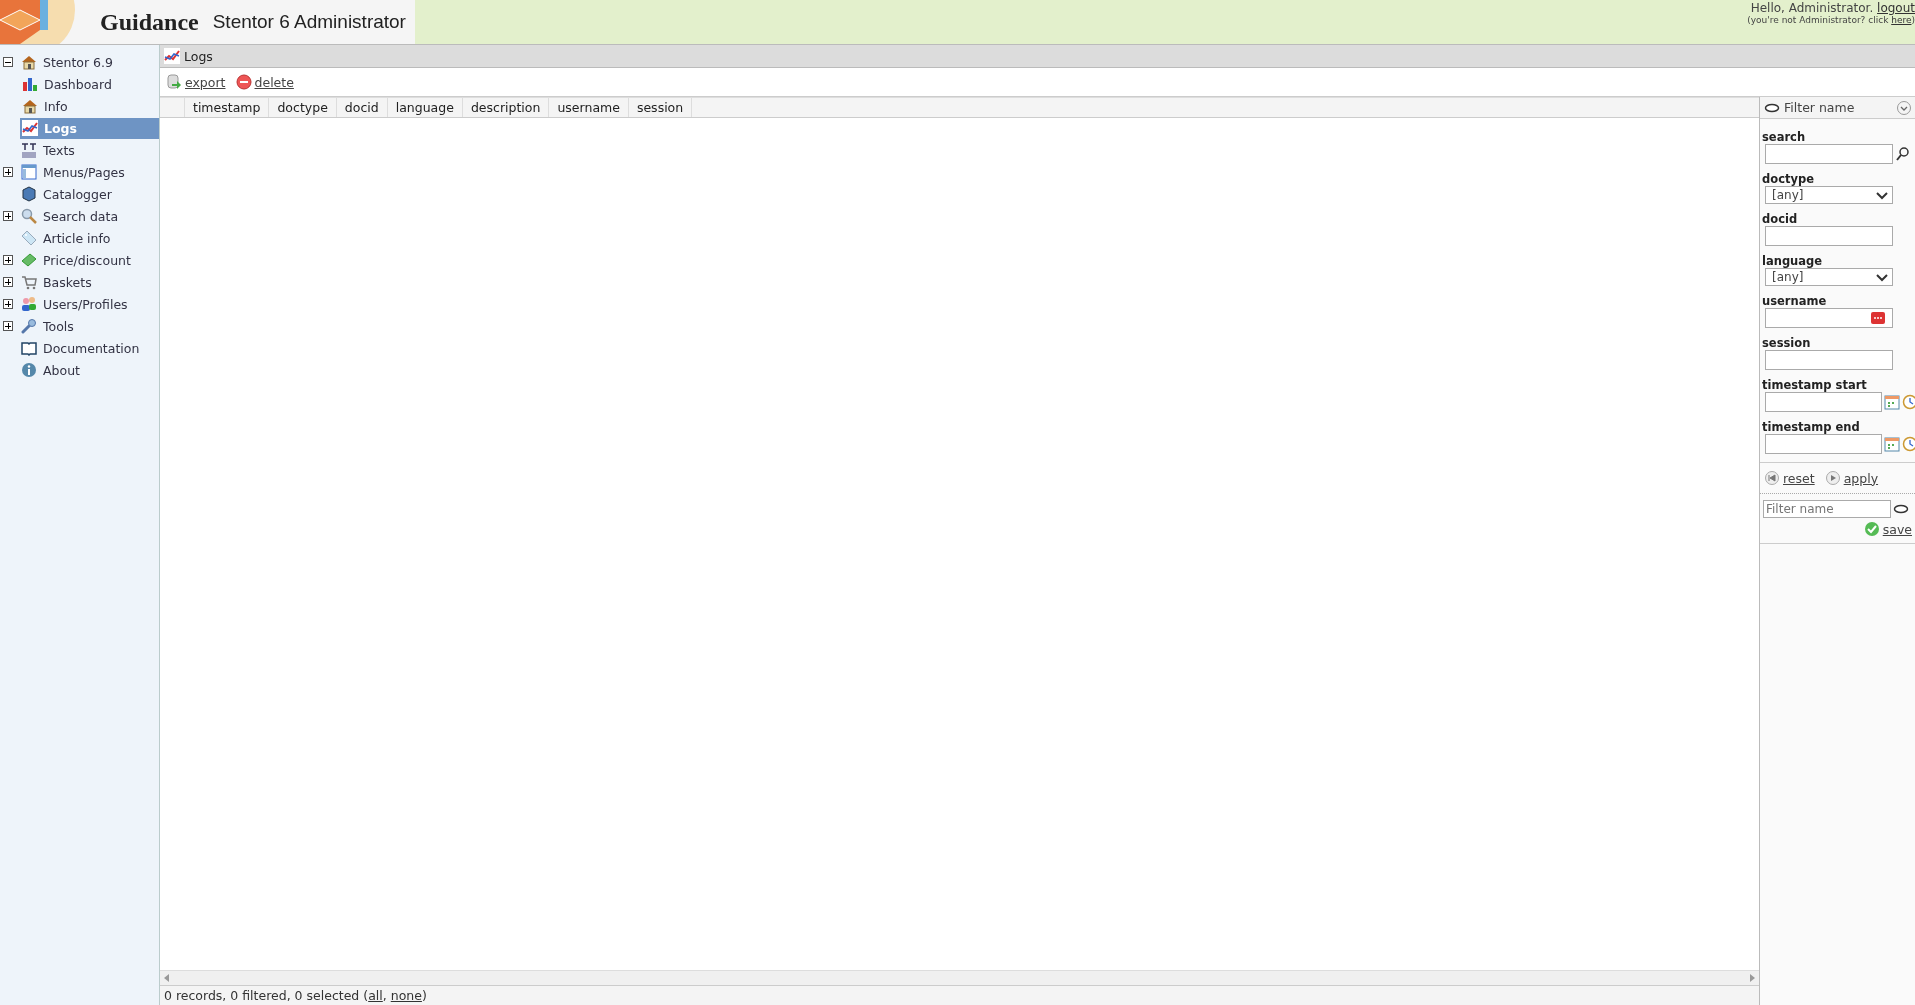 The width and height of the screenshot is (1915, 1005). What do you see at coordinates (362, 107) in the screenshot?
I see `column-header: docid` at bounding box center [362, 107].